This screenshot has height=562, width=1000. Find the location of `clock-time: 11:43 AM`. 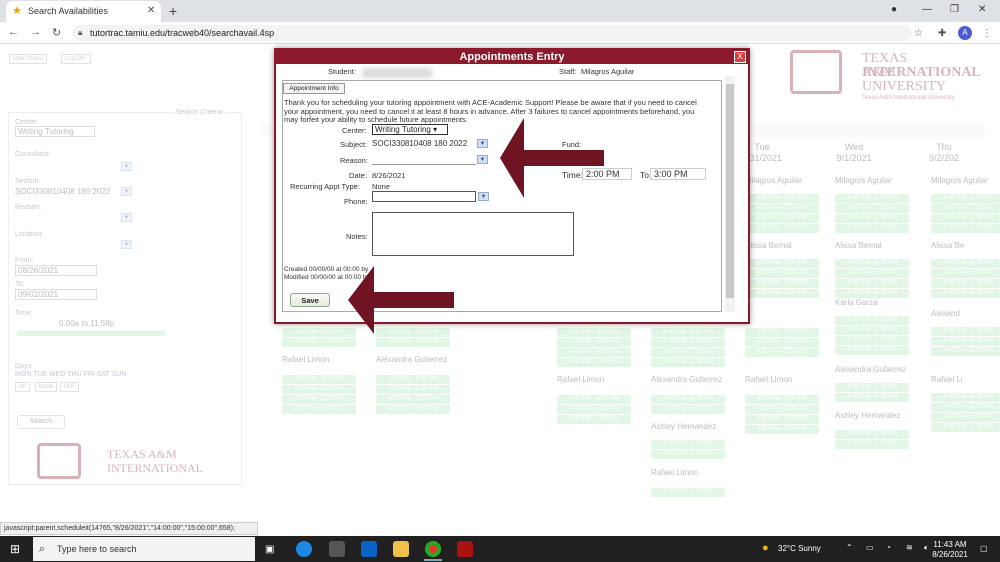

clock-time: 11:43 AM is located at coordinates (950, 544).